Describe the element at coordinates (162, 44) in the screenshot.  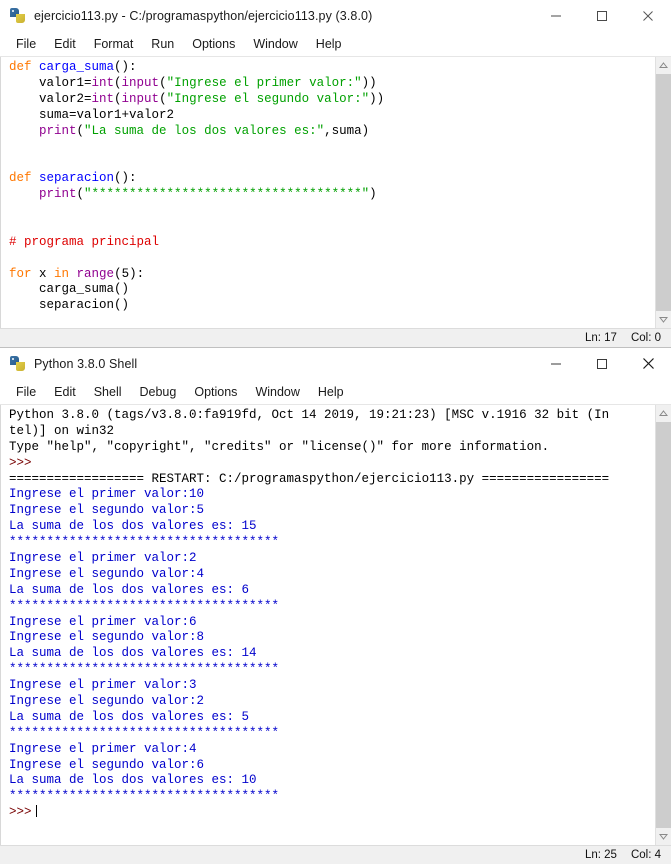
I see `menu-run: Run` at that location.